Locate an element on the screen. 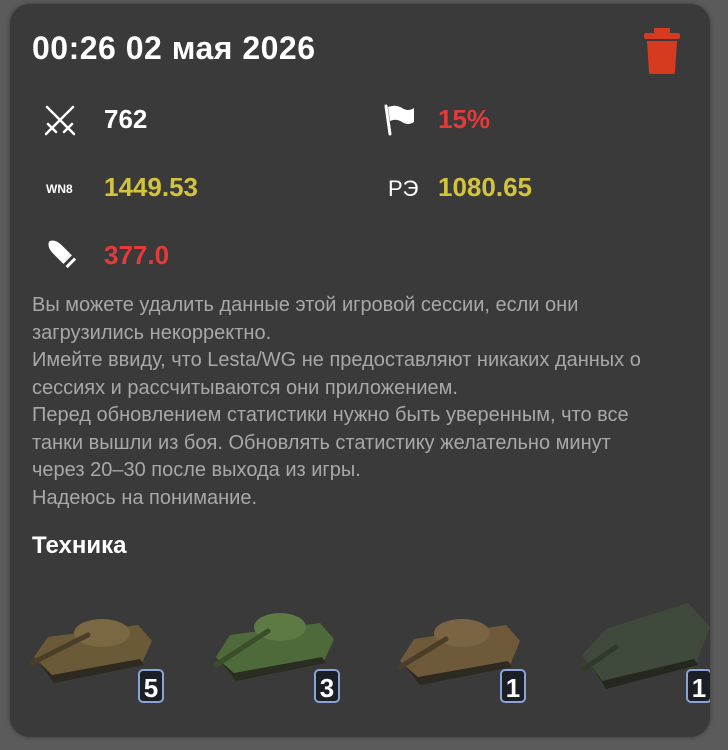 The image size is (728, 750). wn8-value: 1449.53 is located at coordinates (151, 187).